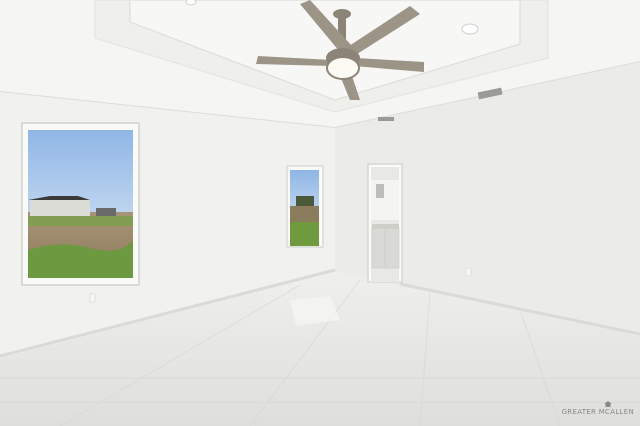 The image size is (640, 426). What do you see at coordinates (305, 206) in the screenshot?
I see `middle-window` at bounding box center [305, 206].